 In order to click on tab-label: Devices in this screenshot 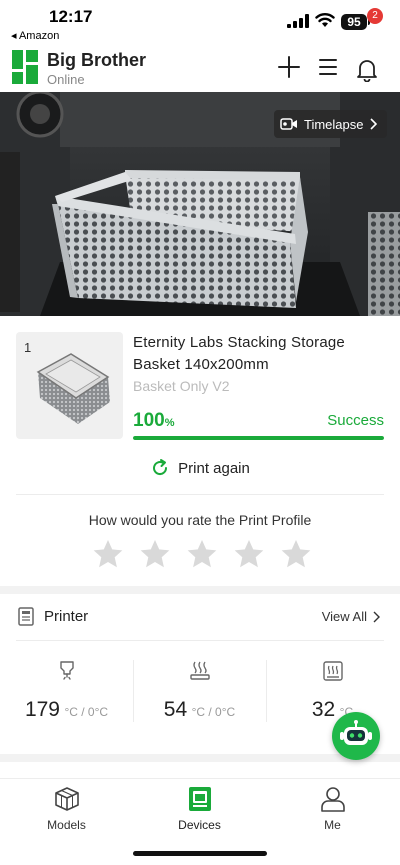, I will do `click(199, 825)`.